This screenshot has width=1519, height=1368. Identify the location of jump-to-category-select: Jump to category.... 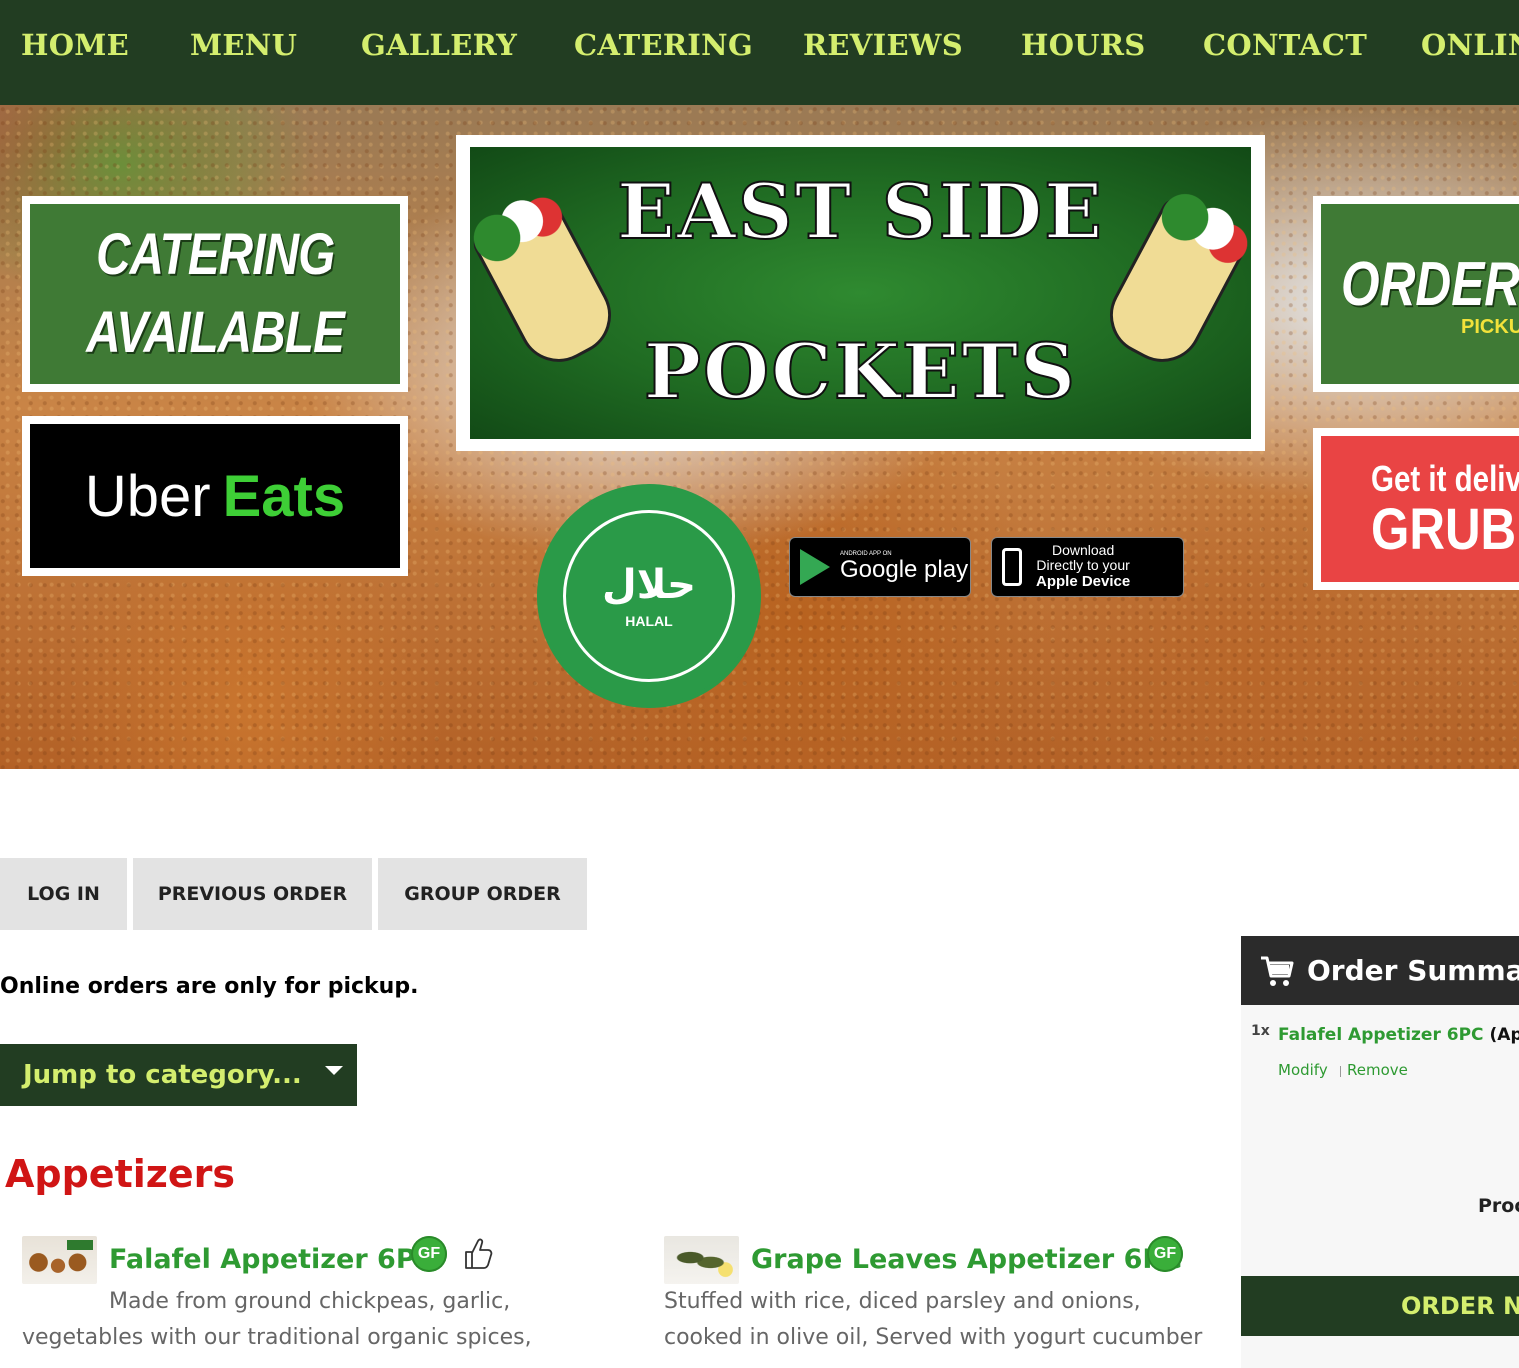
(178, 1075).